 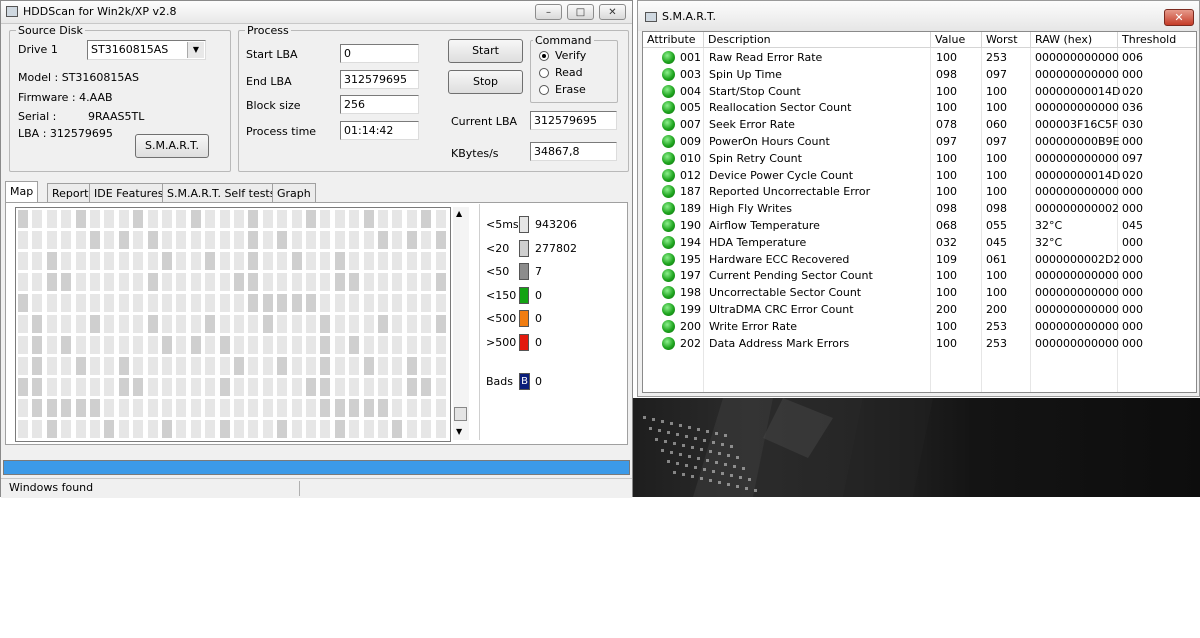 I want to click on table-row: 190 Airflow Temperature 068 055 32°C 045, so click(x=919, y=225).